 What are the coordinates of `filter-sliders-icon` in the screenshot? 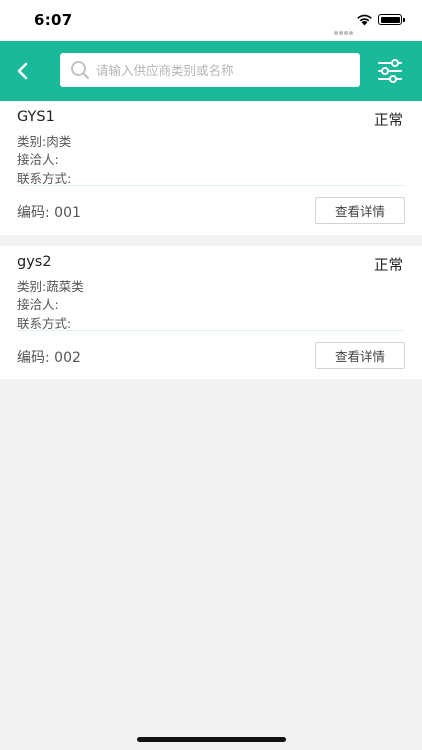 It's located at (390, 71).